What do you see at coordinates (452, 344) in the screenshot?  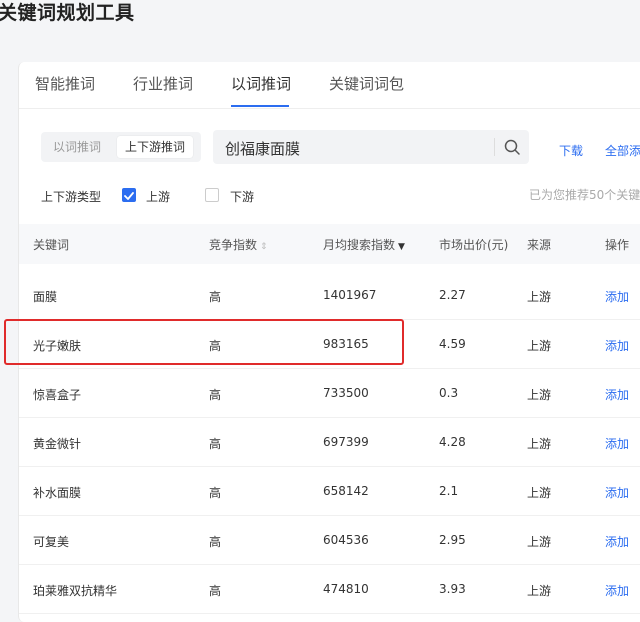 I see `cell-price: 4.59` at bounding box center [452, 344].